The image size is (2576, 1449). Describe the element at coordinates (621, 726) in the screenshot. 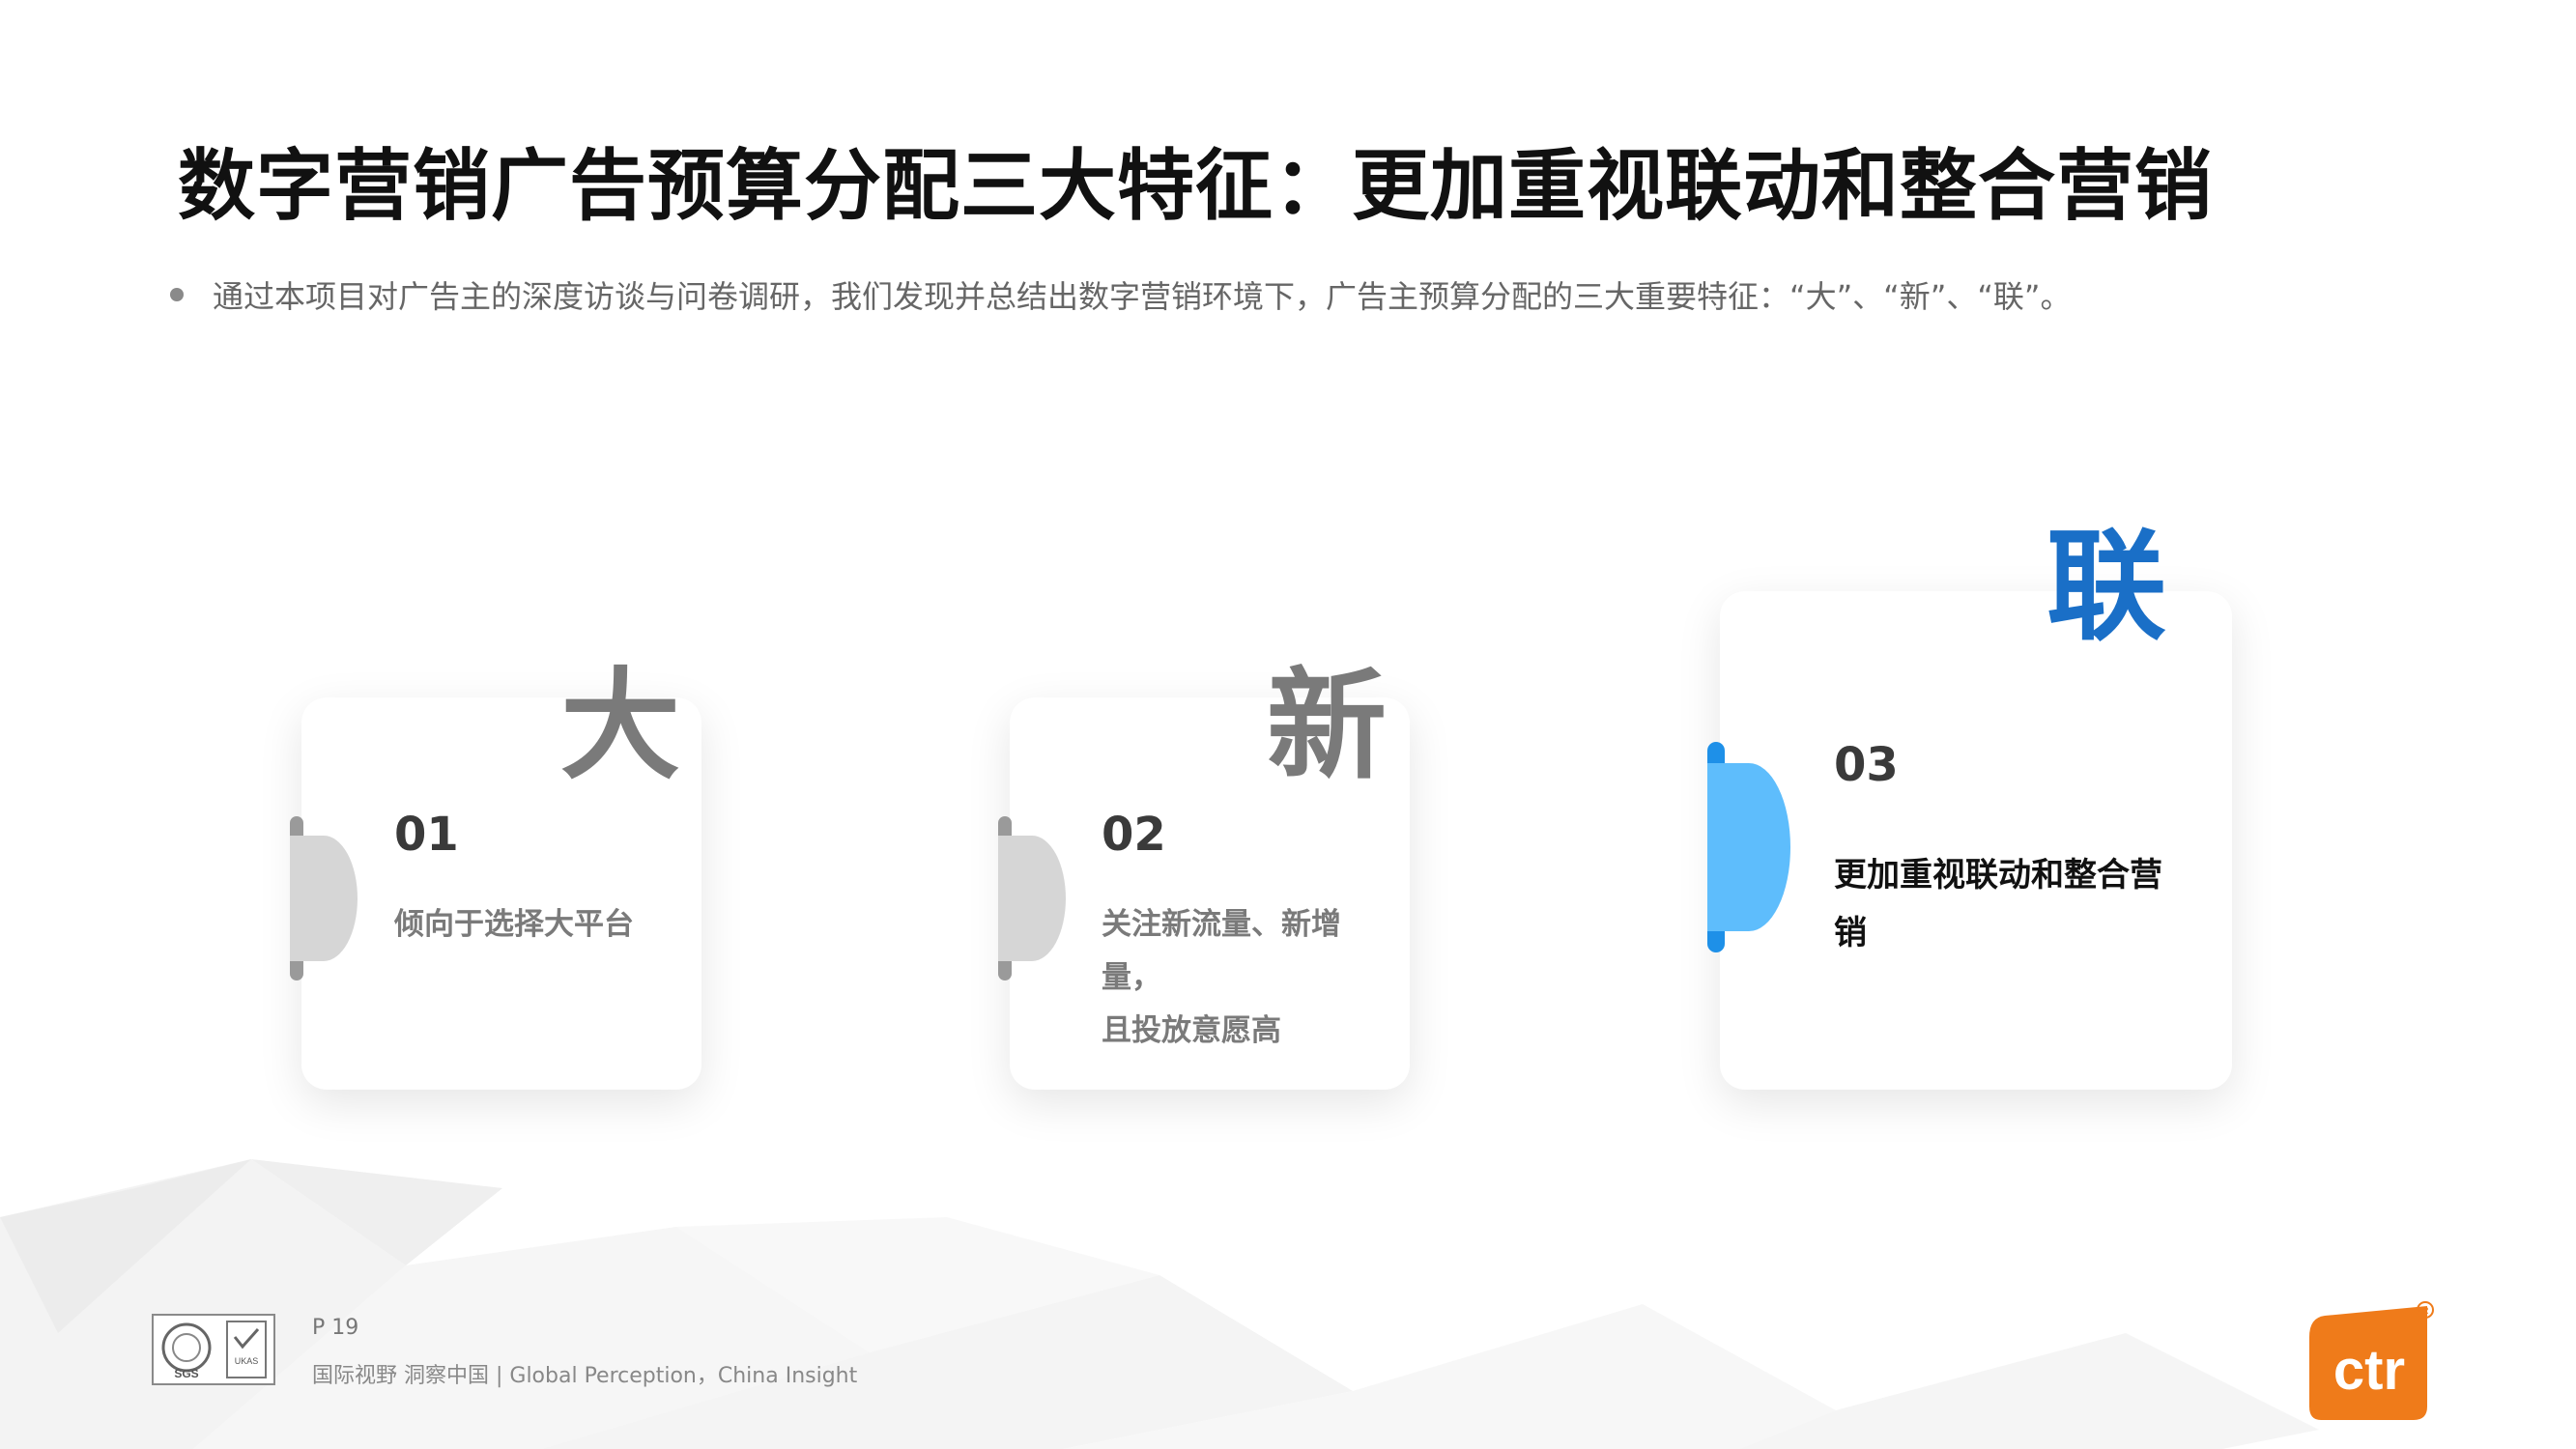

I see `feature-char-1: 大` at that location.